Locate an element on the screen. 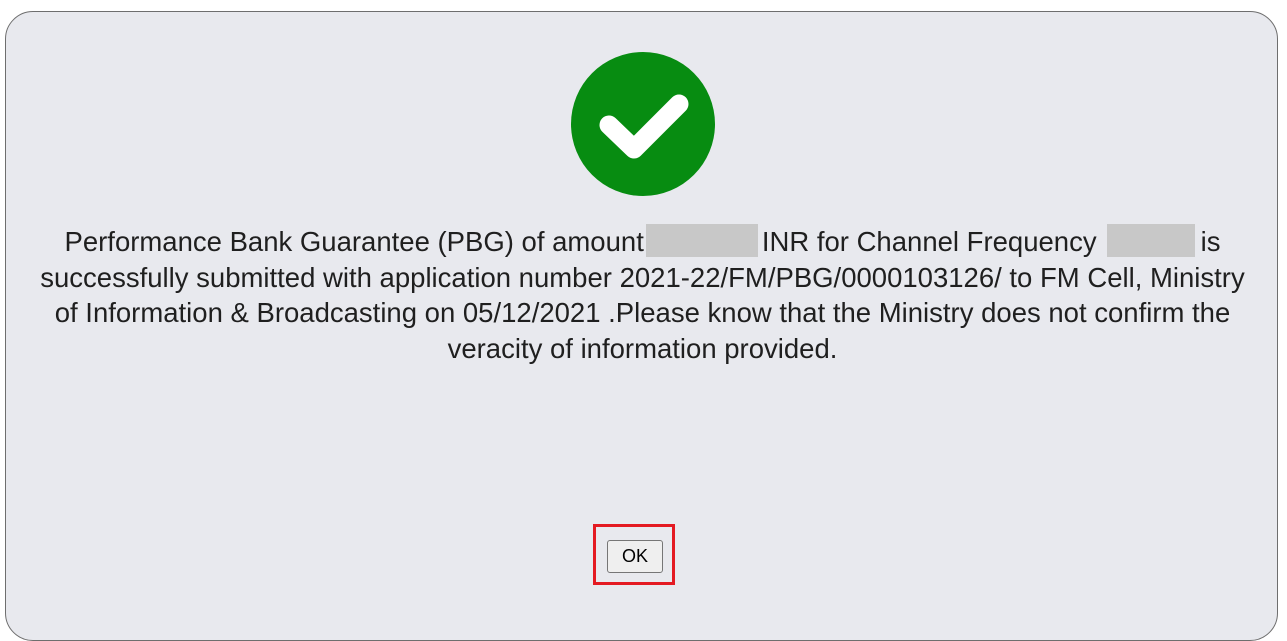 The height and width of the screenshot is (641, 1287). redacted-amount is located at coordinates (701, 240).